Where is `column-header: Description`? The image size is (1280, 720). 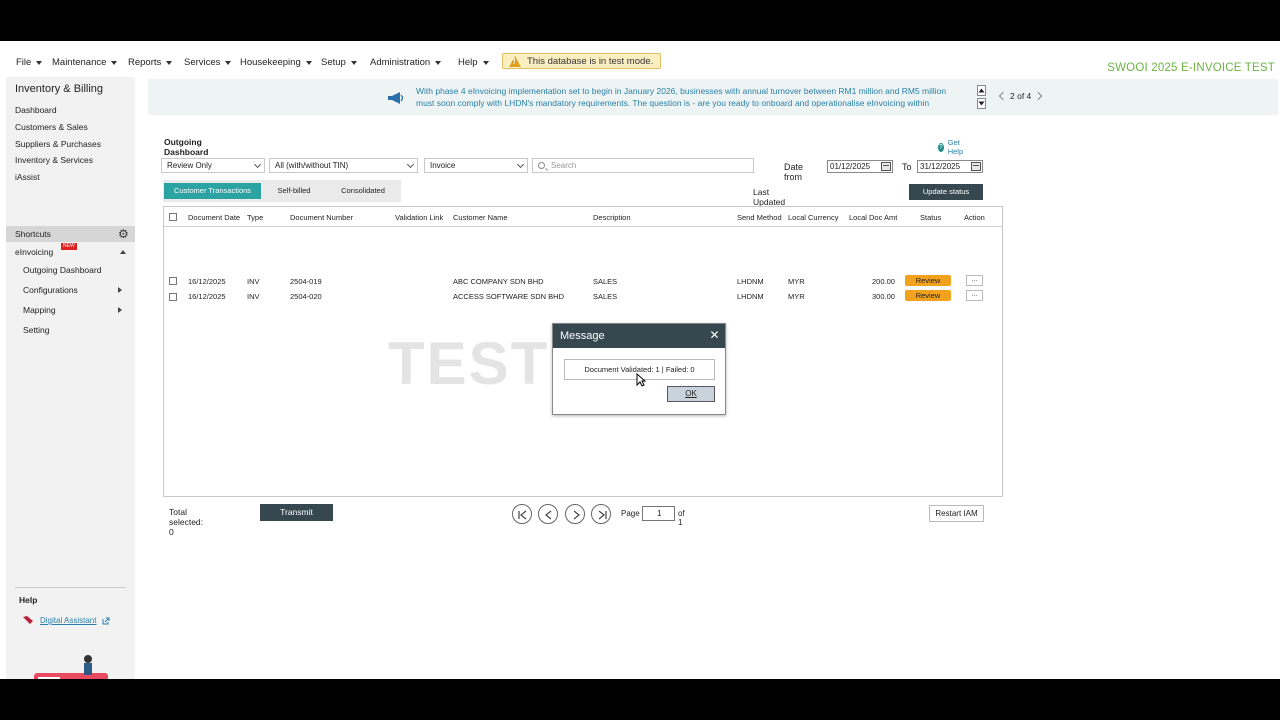
column-header: Description is located at coordinates (612, 217).